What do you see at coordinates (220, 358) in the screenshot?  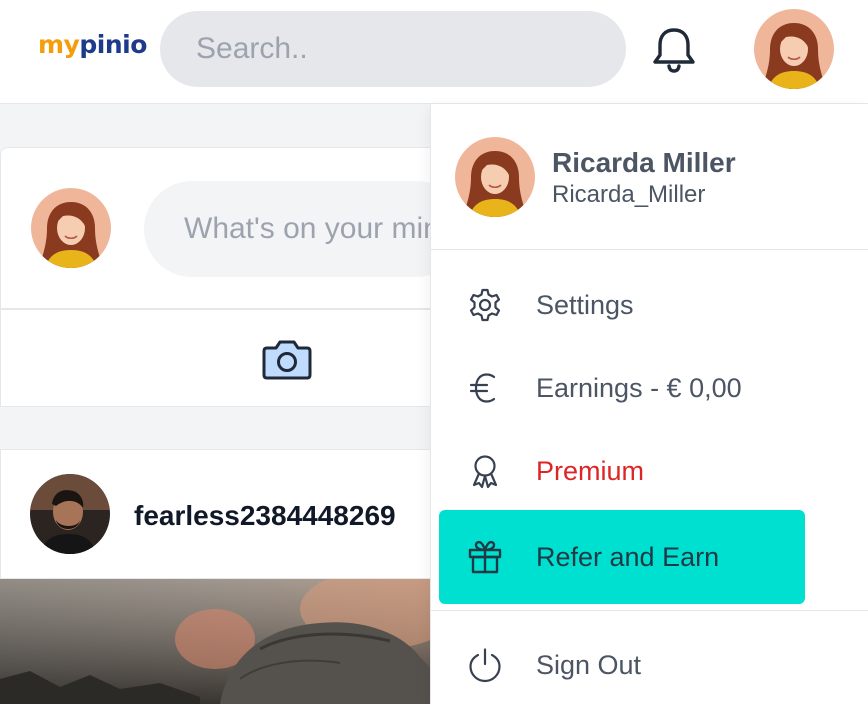 I see `media-row` at bounding box center [220, 358].